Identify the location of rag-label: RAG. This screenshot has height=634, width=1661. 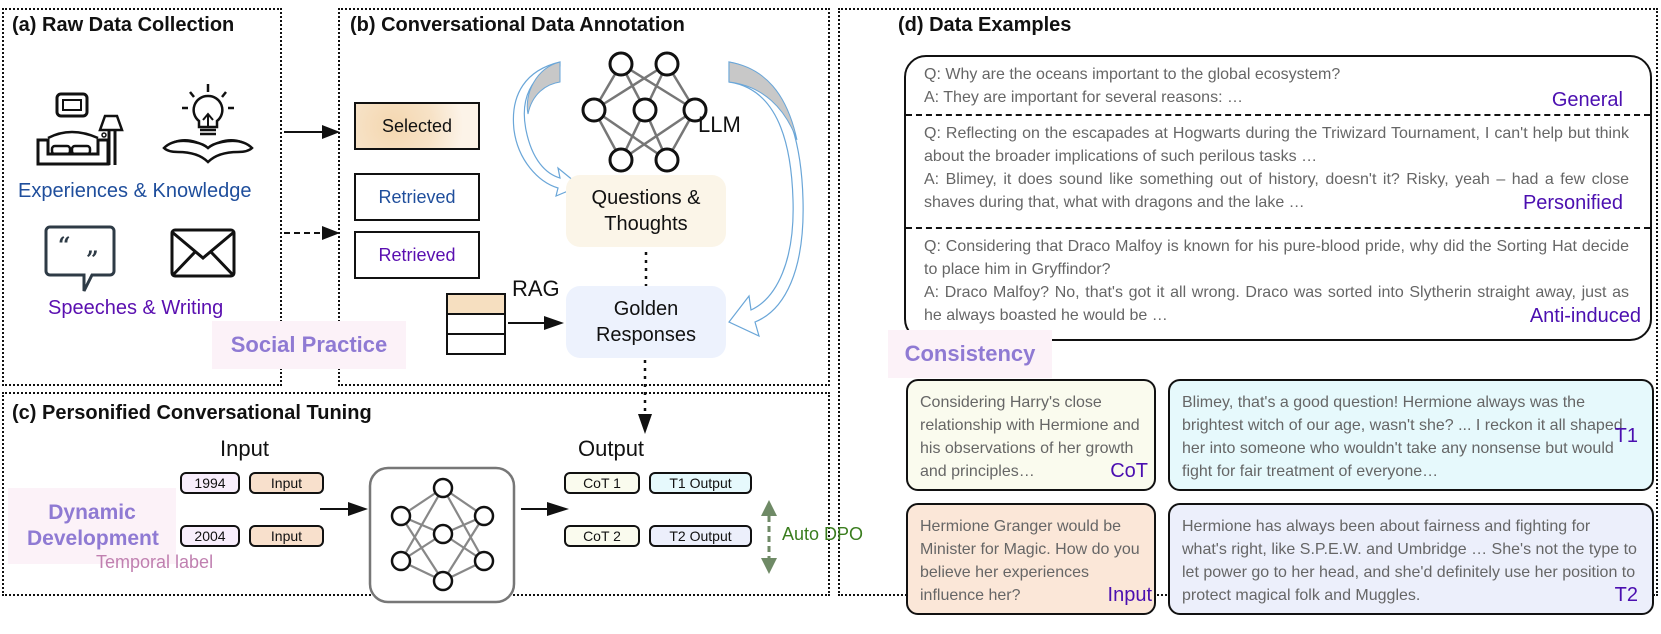
(536, 288).